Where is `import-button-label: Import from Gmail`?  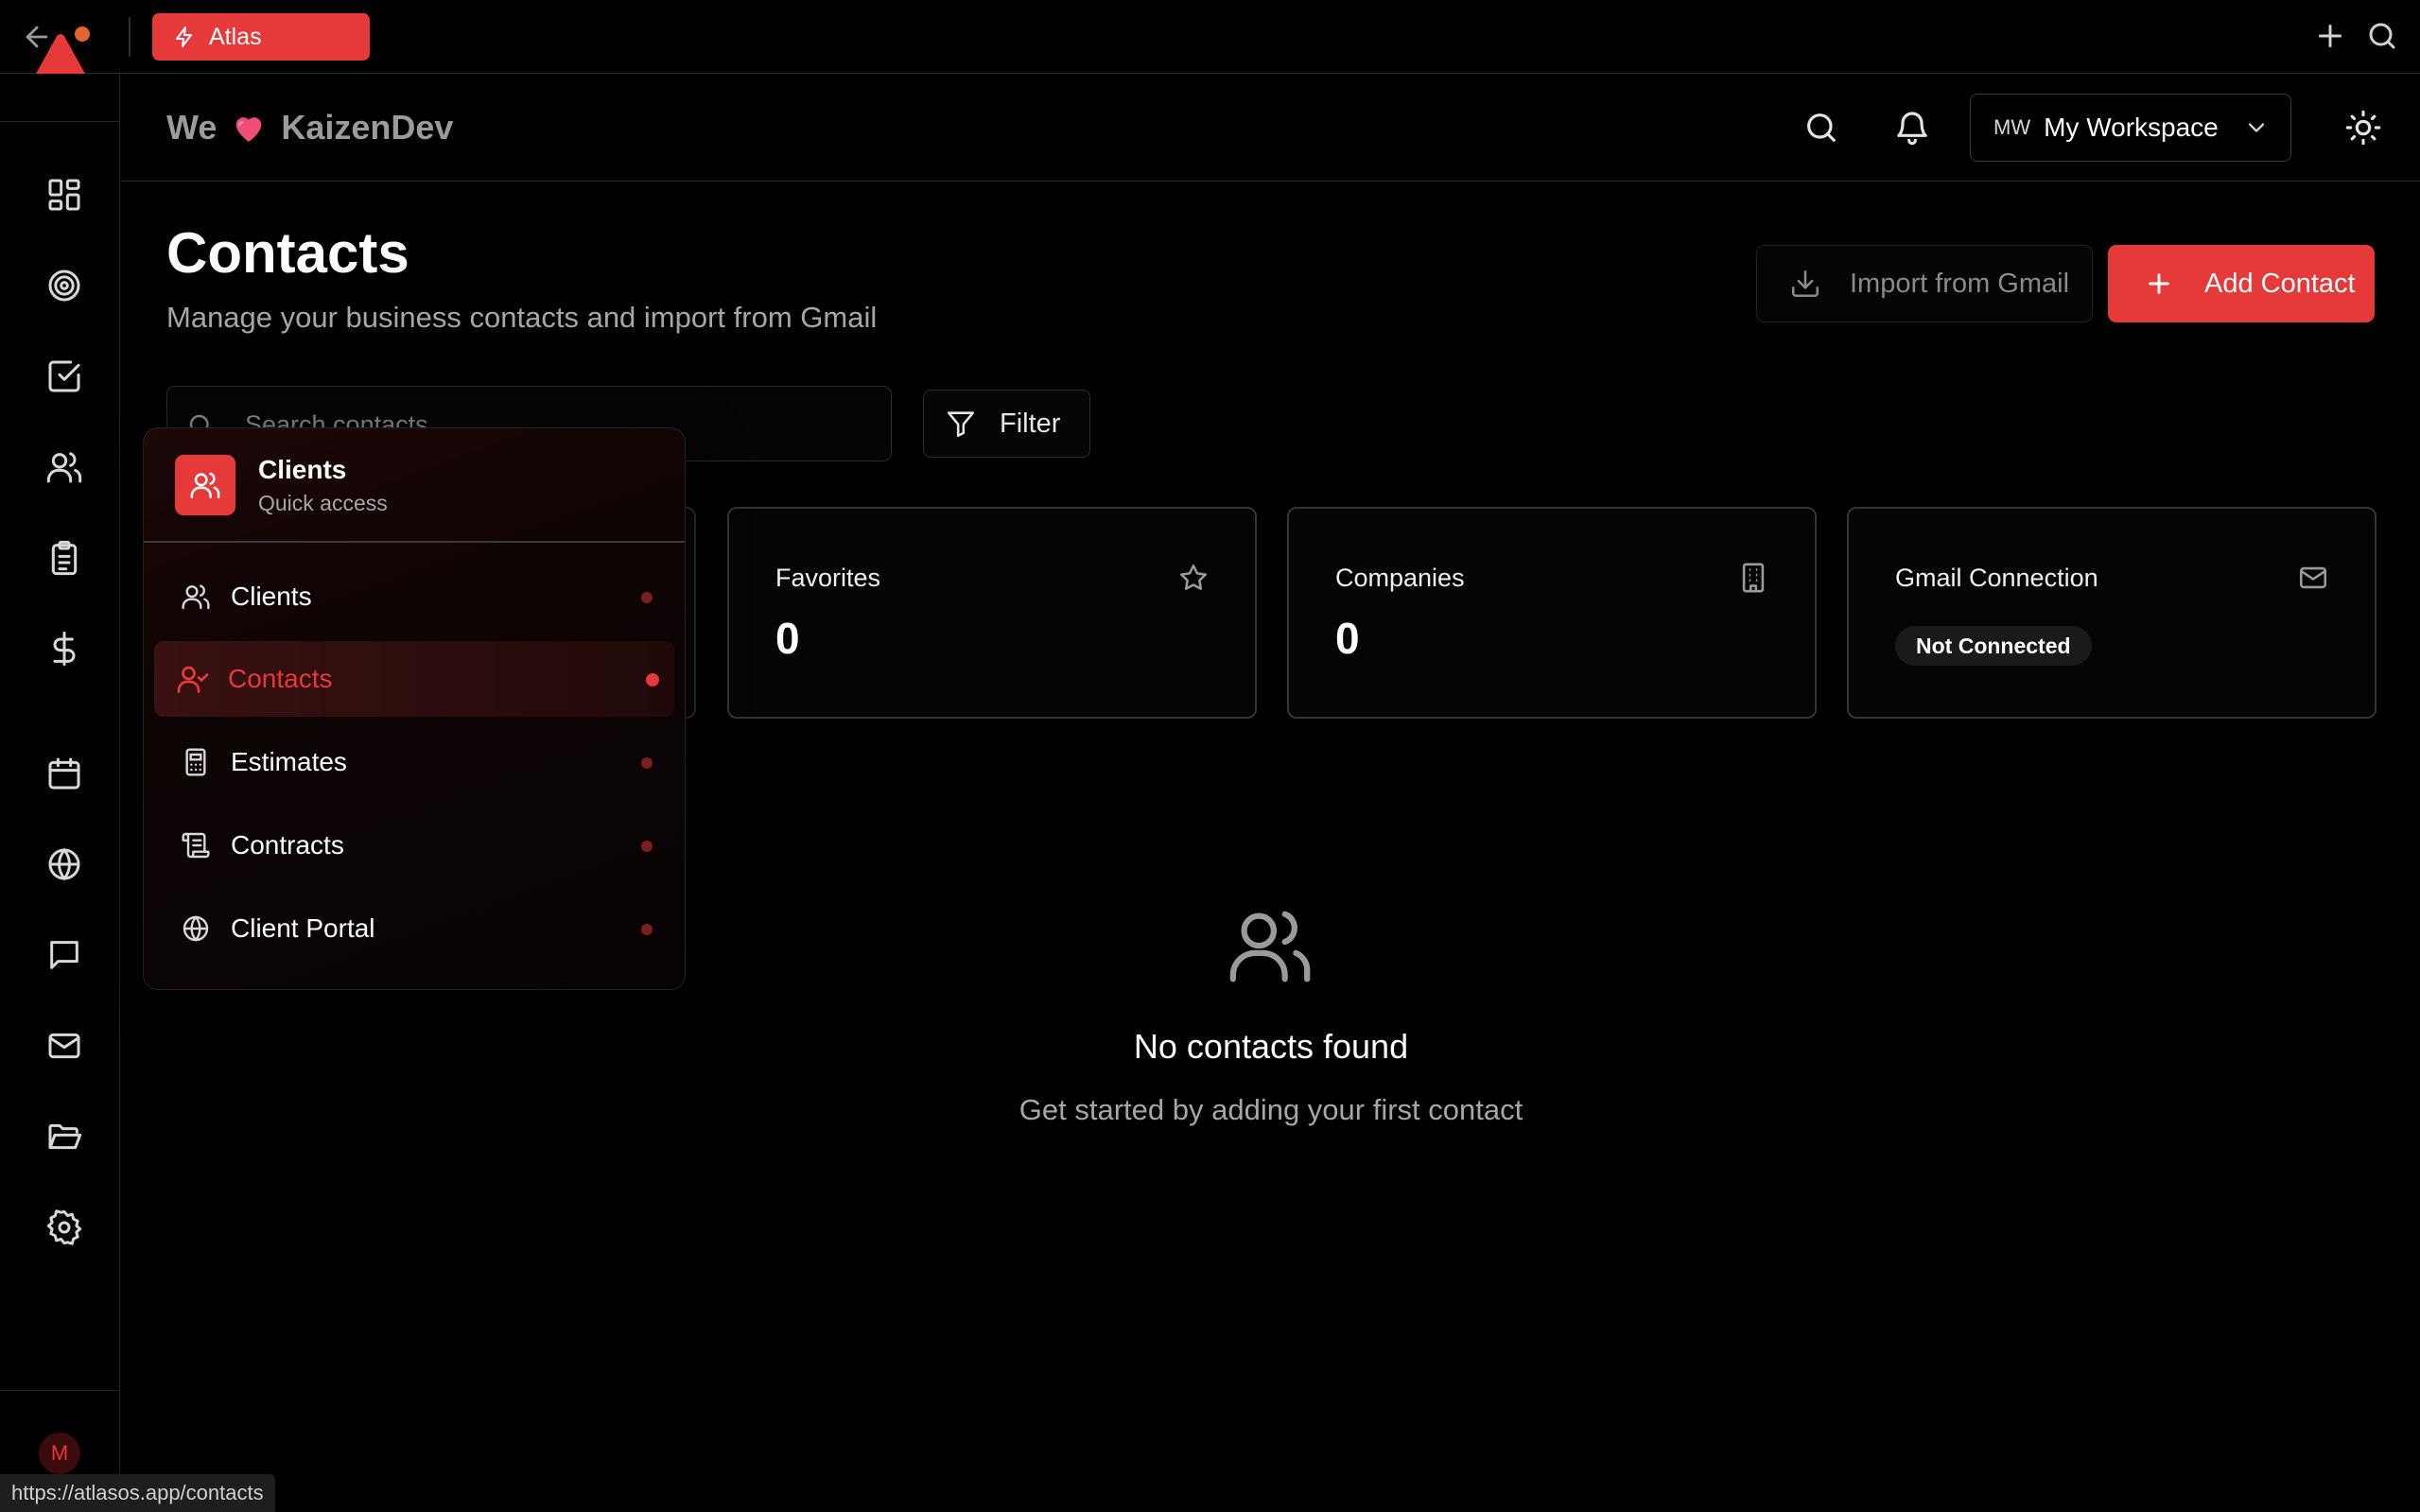
import-button-label: Import from Gmail is located at coordinates (1960, 283).